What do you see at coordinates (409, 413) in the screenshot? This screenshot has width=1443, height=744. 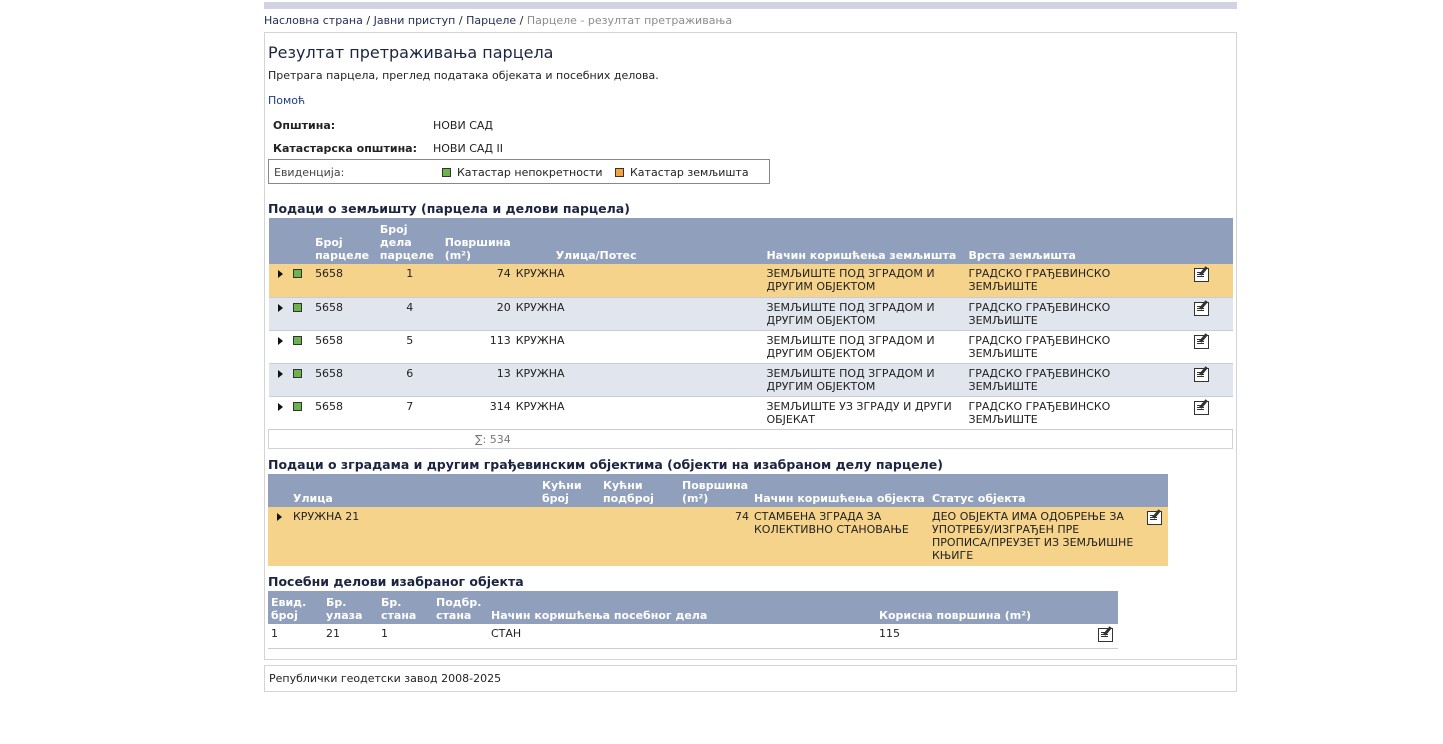 I see `part-no-cell: 7` at bounding box center [409, 413].